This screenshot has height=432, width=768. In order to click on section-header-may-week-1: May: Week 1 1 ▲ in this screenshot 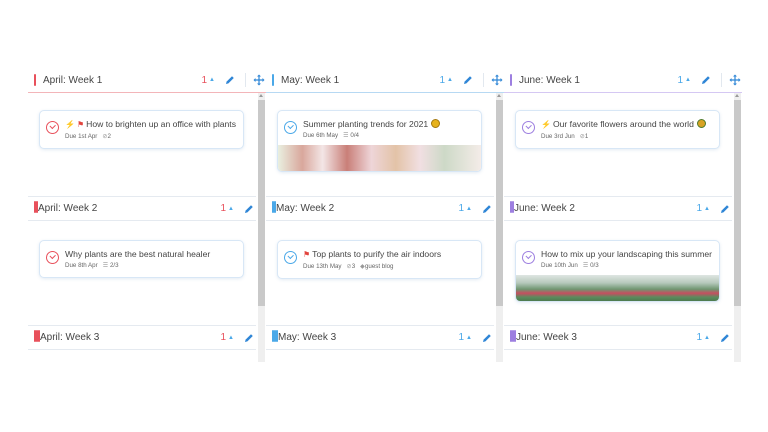, I will do `click(385, 80)`.